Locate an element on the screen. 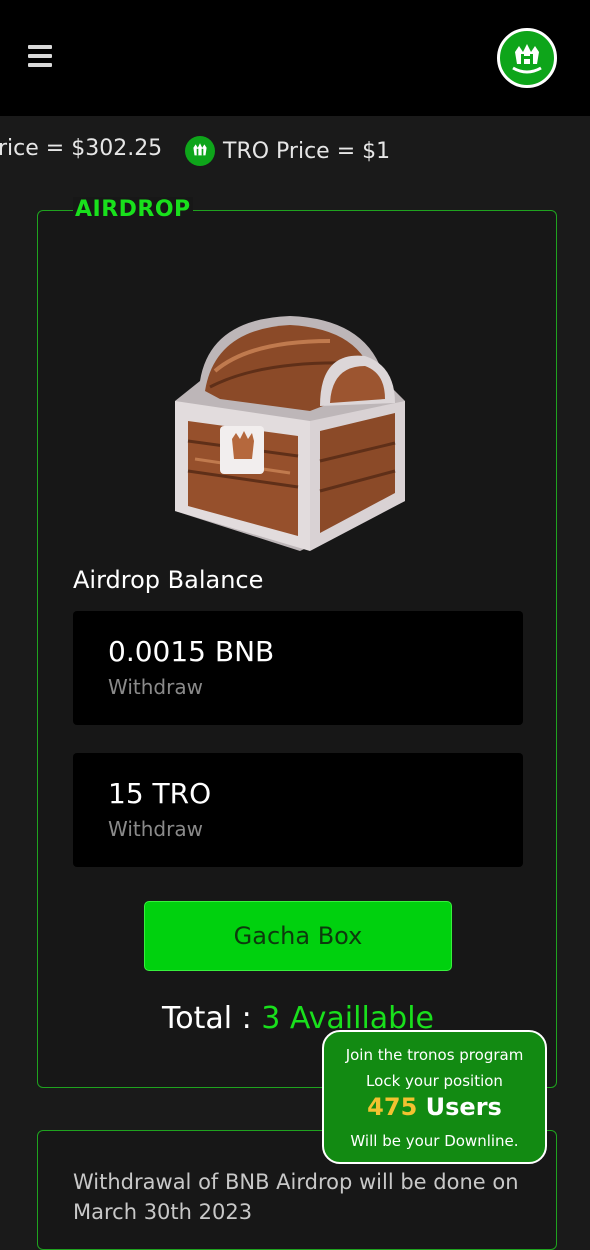 This screenshot has width=590, height=1250. popup-users-suffix: Users is located at coordinates (459, 1107).